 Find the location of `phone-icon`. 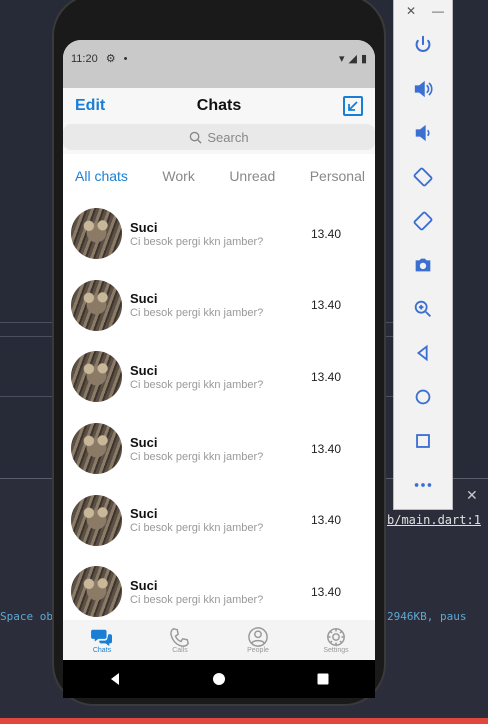

phone-icon is located at coordinates (179, 637).